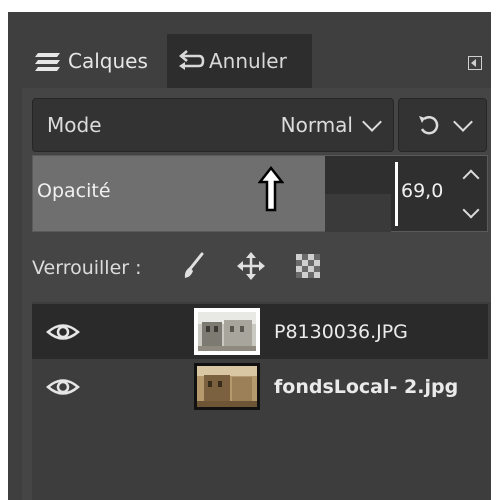  Describe the element at coordinates (472, 193) in the screenshot. I see `opacity-spin-buttons` at that location.